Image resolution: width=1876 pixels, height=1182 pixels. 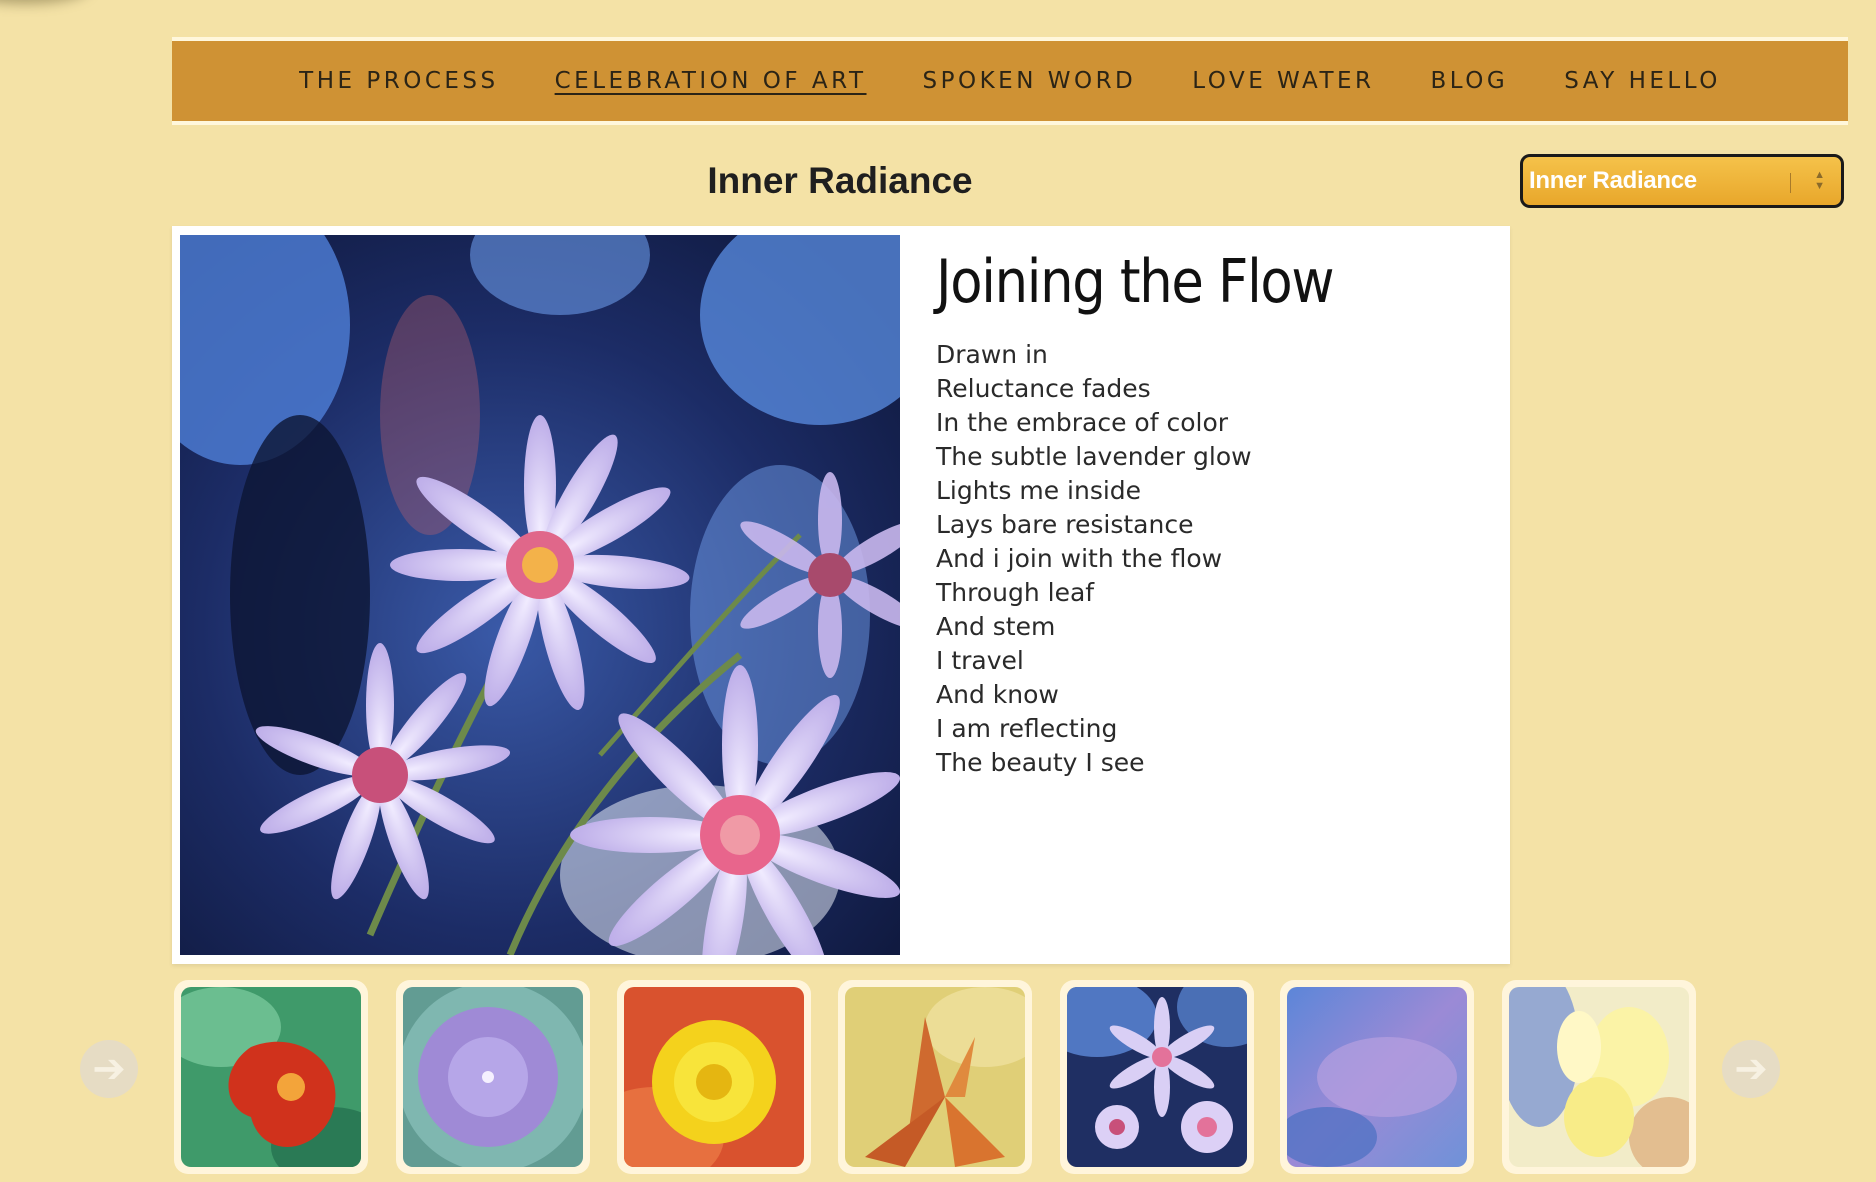 I want to click on arrow-right-icon: ➔, so click(x=1751, y=1069).